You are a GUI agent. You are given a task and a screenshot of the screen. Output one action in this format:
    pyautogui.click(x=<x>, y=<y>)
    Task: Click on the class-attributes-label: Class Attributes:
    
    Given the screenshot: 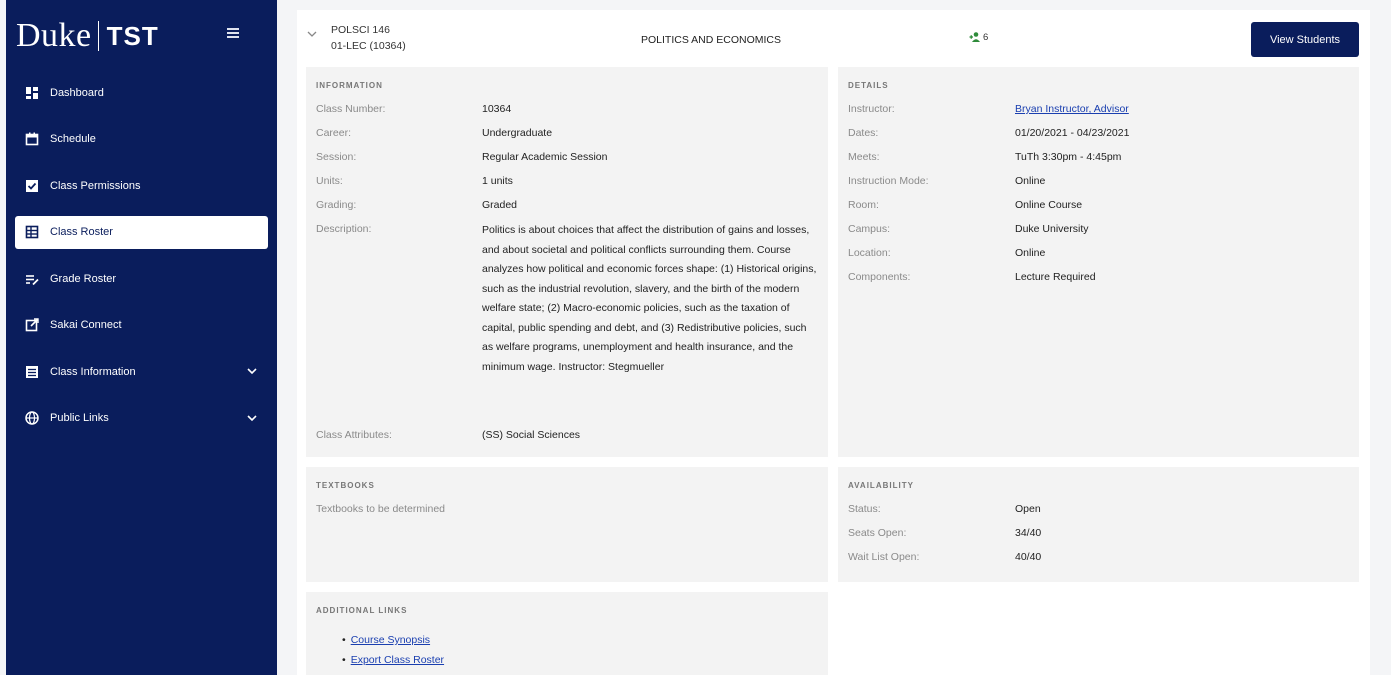 What is the action you would take?
    pyautogui.click(x=354, y=435)
    